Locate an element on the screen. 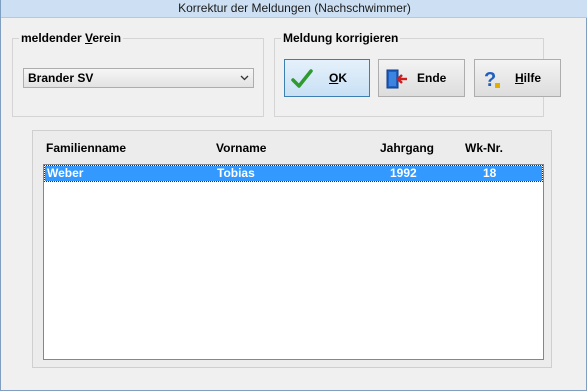  list-item: Weber Tobias 1992 18 is located at coordinates (293, 173).